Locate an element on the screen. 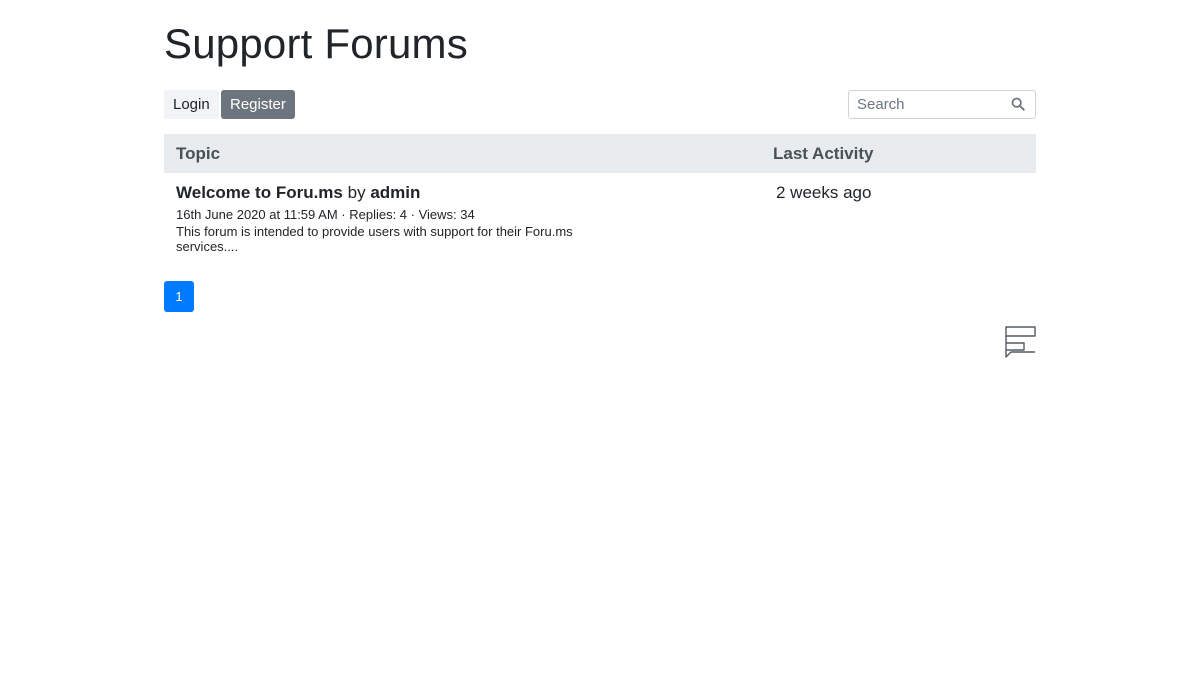 The image size is (1200, 676). pagination: 1 is located at coordinates (179, 296).